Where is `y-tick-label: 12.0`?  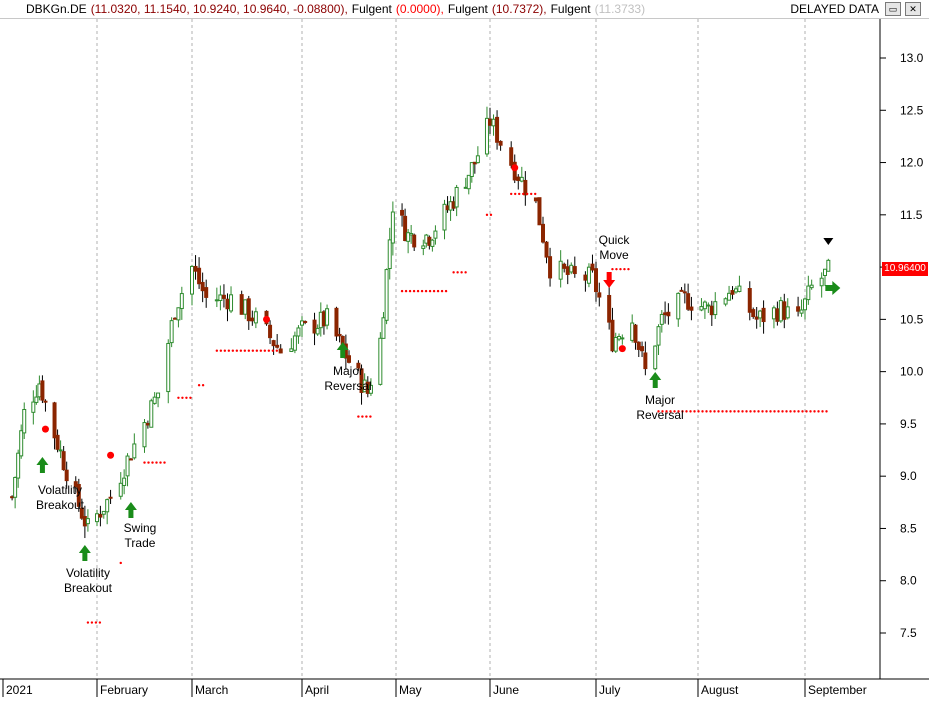
y-tick-label: 12.0 is located at coordinates (912, 163).